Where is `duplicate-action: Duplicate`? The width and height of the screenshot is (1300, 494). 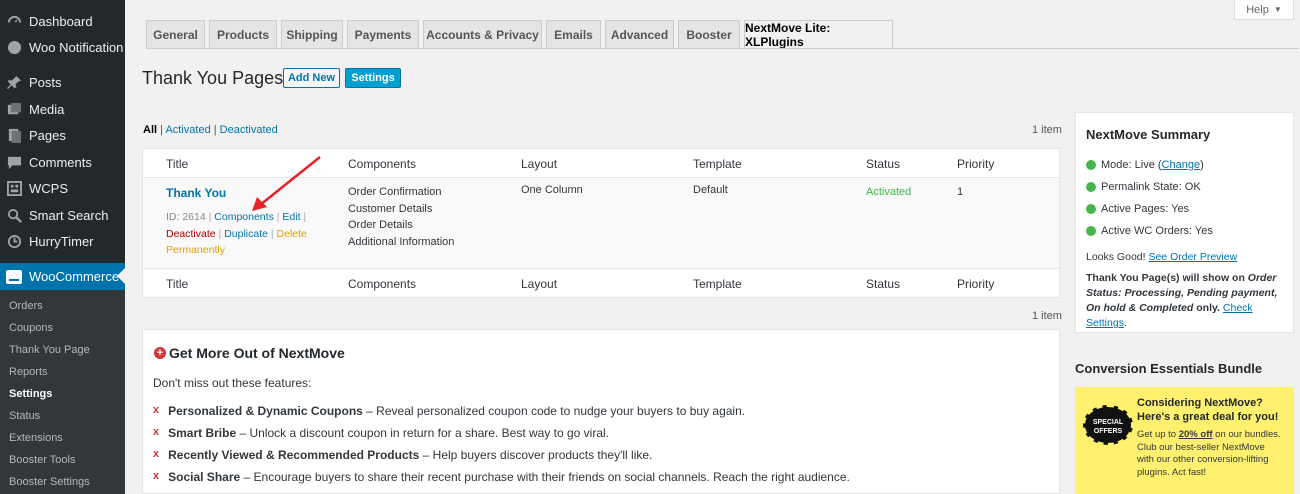
duplicate-action: Duplicate is located at coordinates (246, 234).